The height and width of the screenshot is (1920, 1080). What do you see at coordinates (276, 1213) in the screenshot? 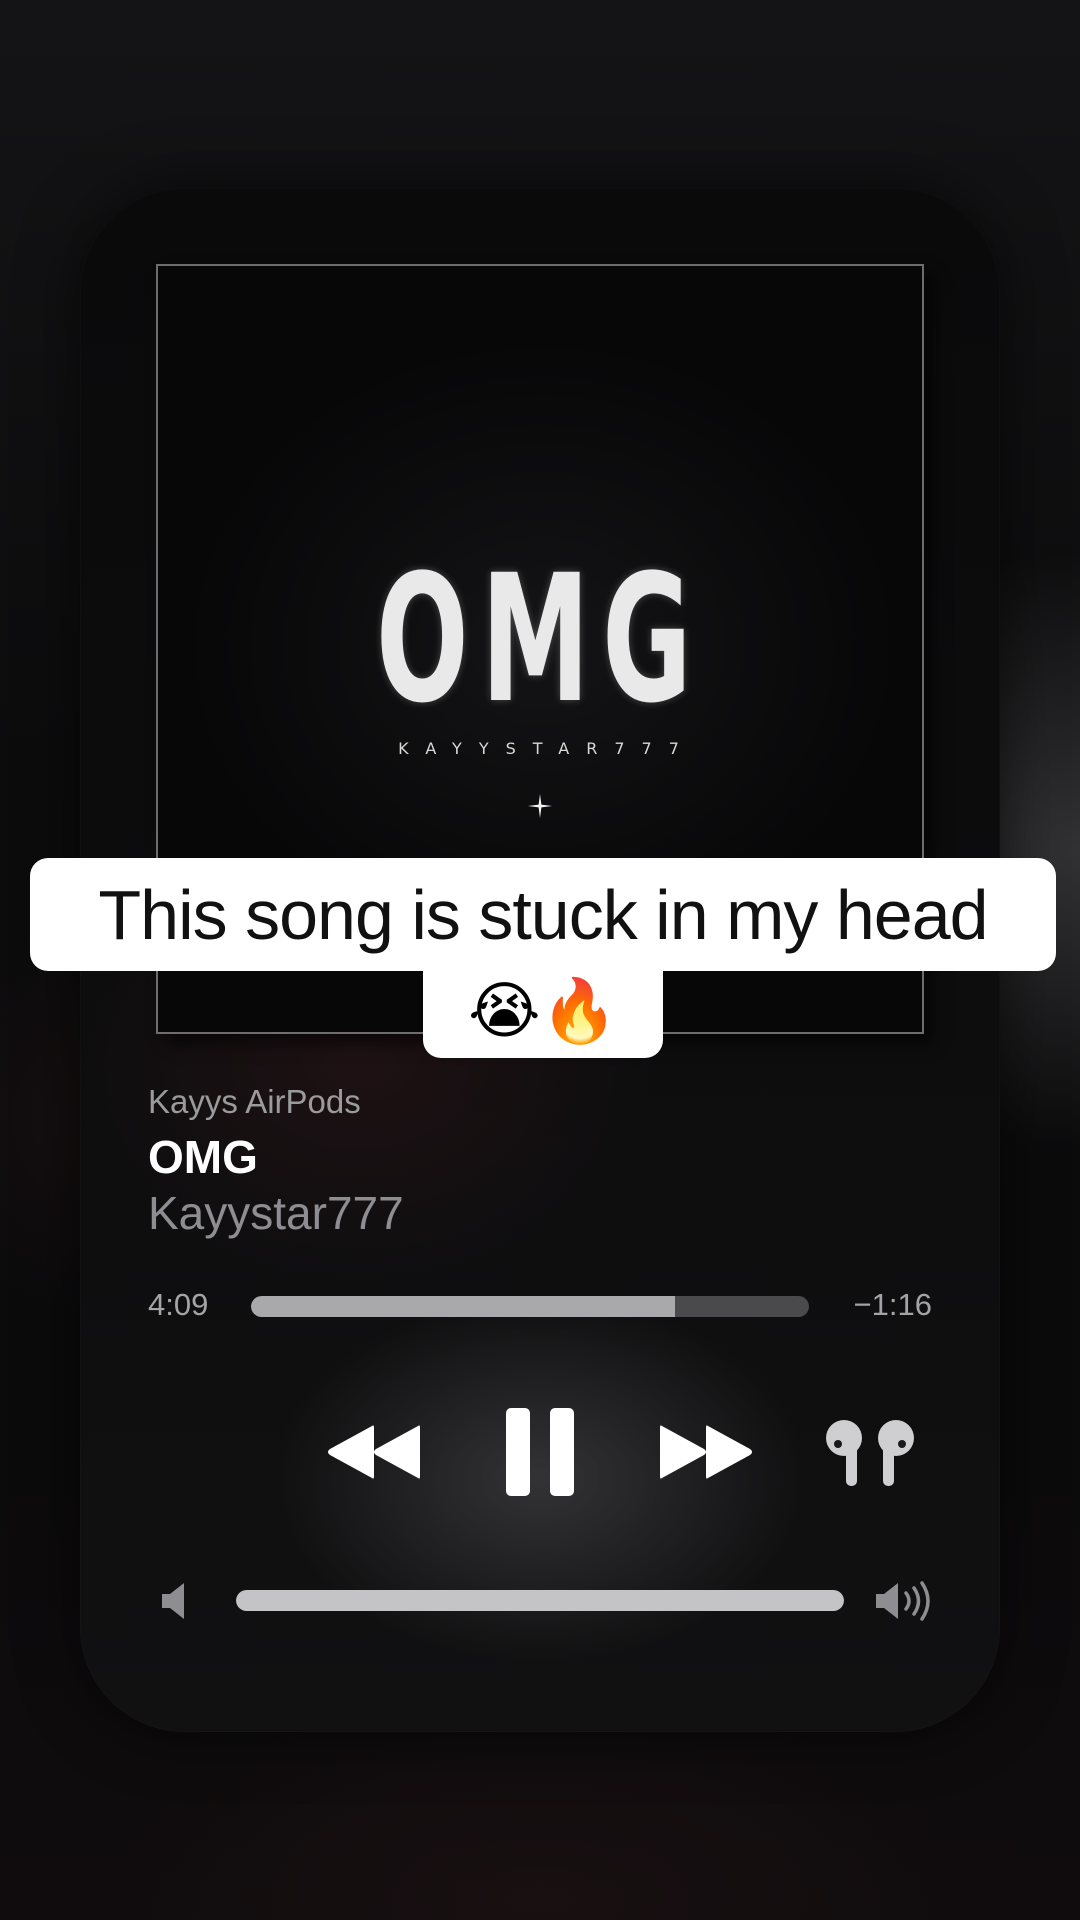
I see `track-artist: Kayystar777` at bounding box center [276, 1213].